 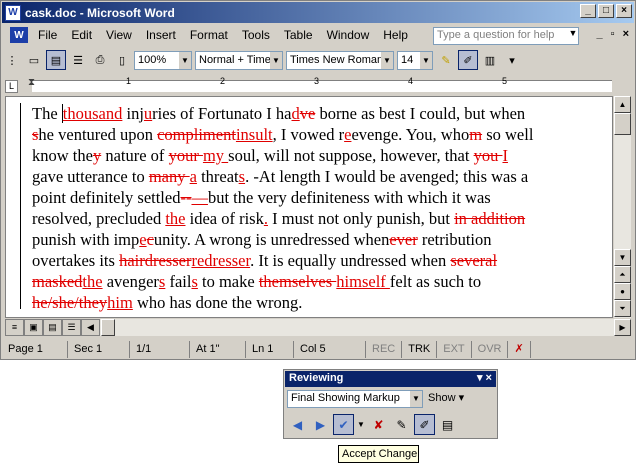 What do you see at coordinates (378, 424) in the screenshot?
I see `reject-change-icon: ✘` at bounding box center [378, 424].